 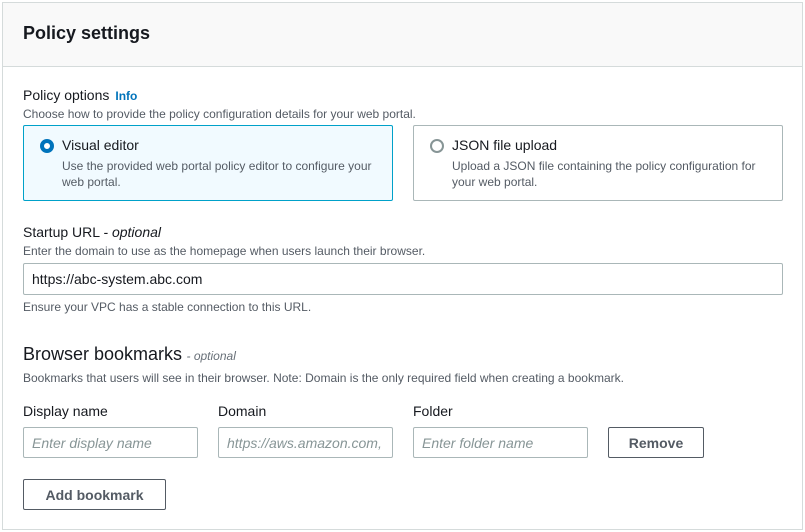 What do you see at coordinates (103, 354) in the screenshot?
I see `bookmarks-title: Browser bookmarks` at bounding box center [103, 354].